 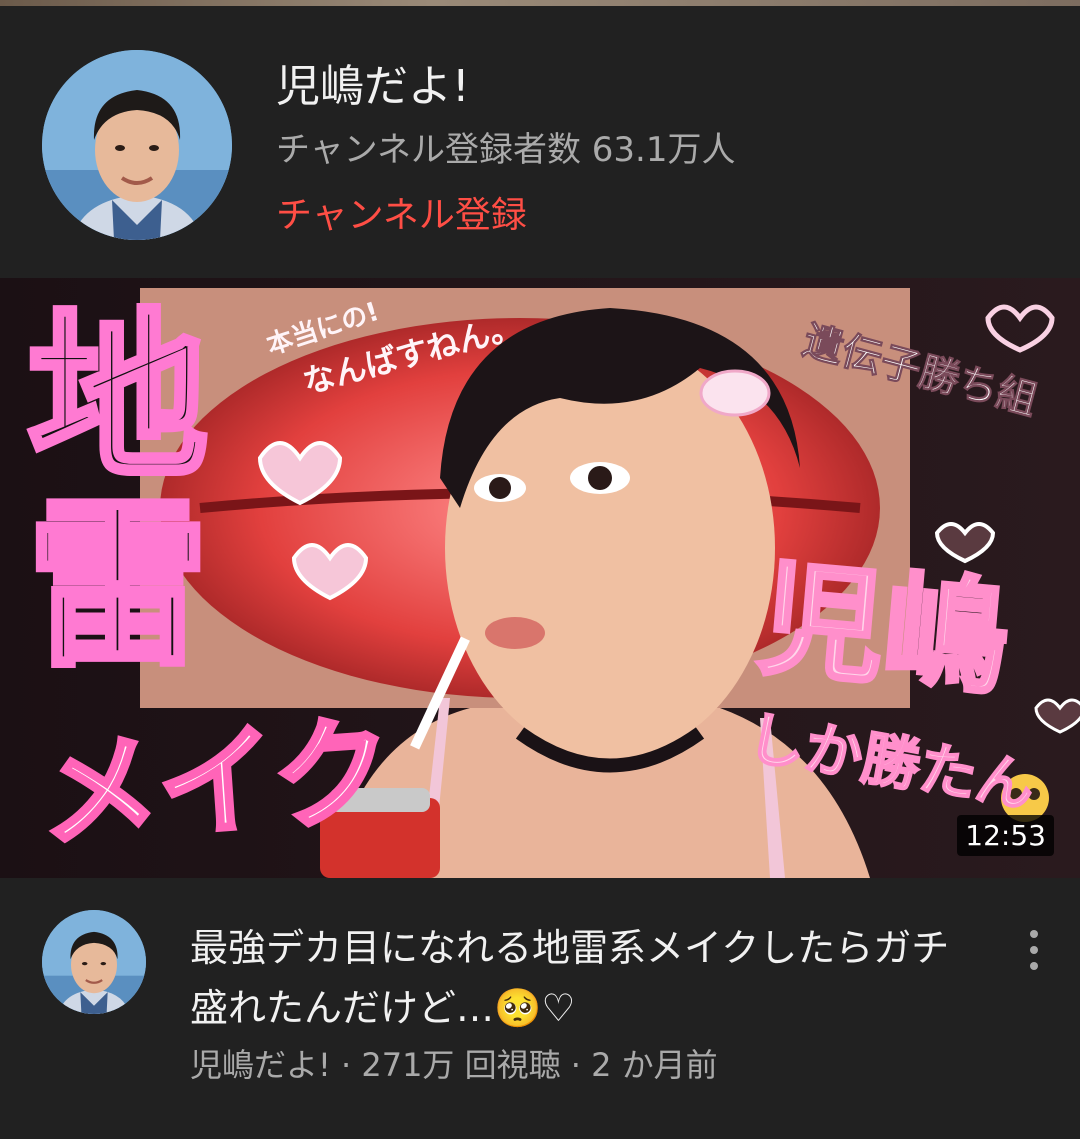 I want to click on thumb-title-make: メイク, so click(x=215, y=782).